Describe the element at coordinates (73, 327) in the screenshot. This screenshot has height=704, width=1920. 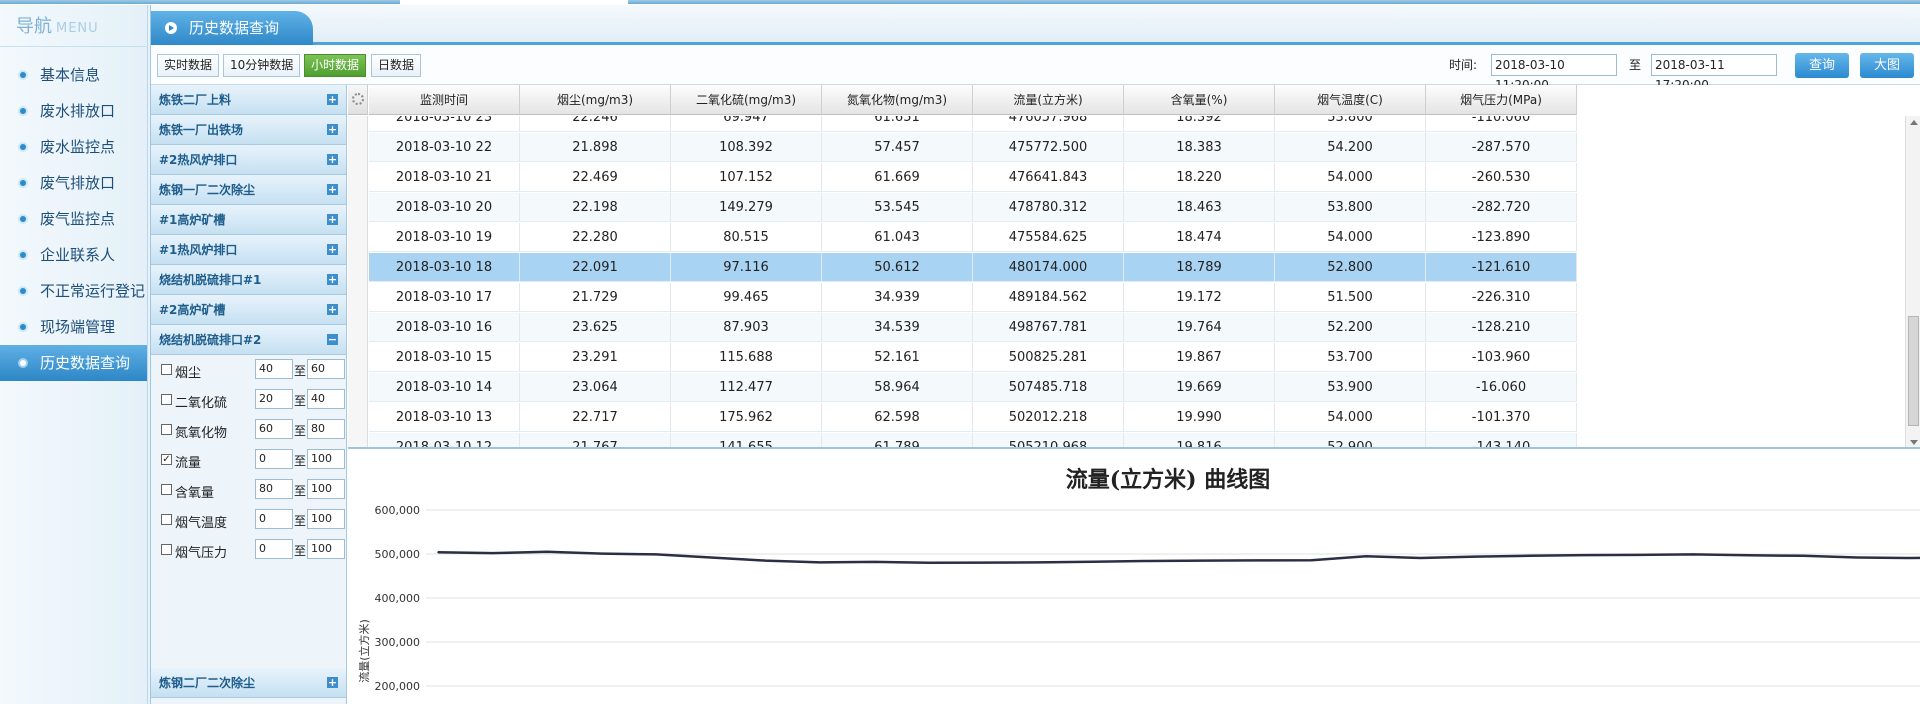
I see `nav-item: 现场端管理` at that location.